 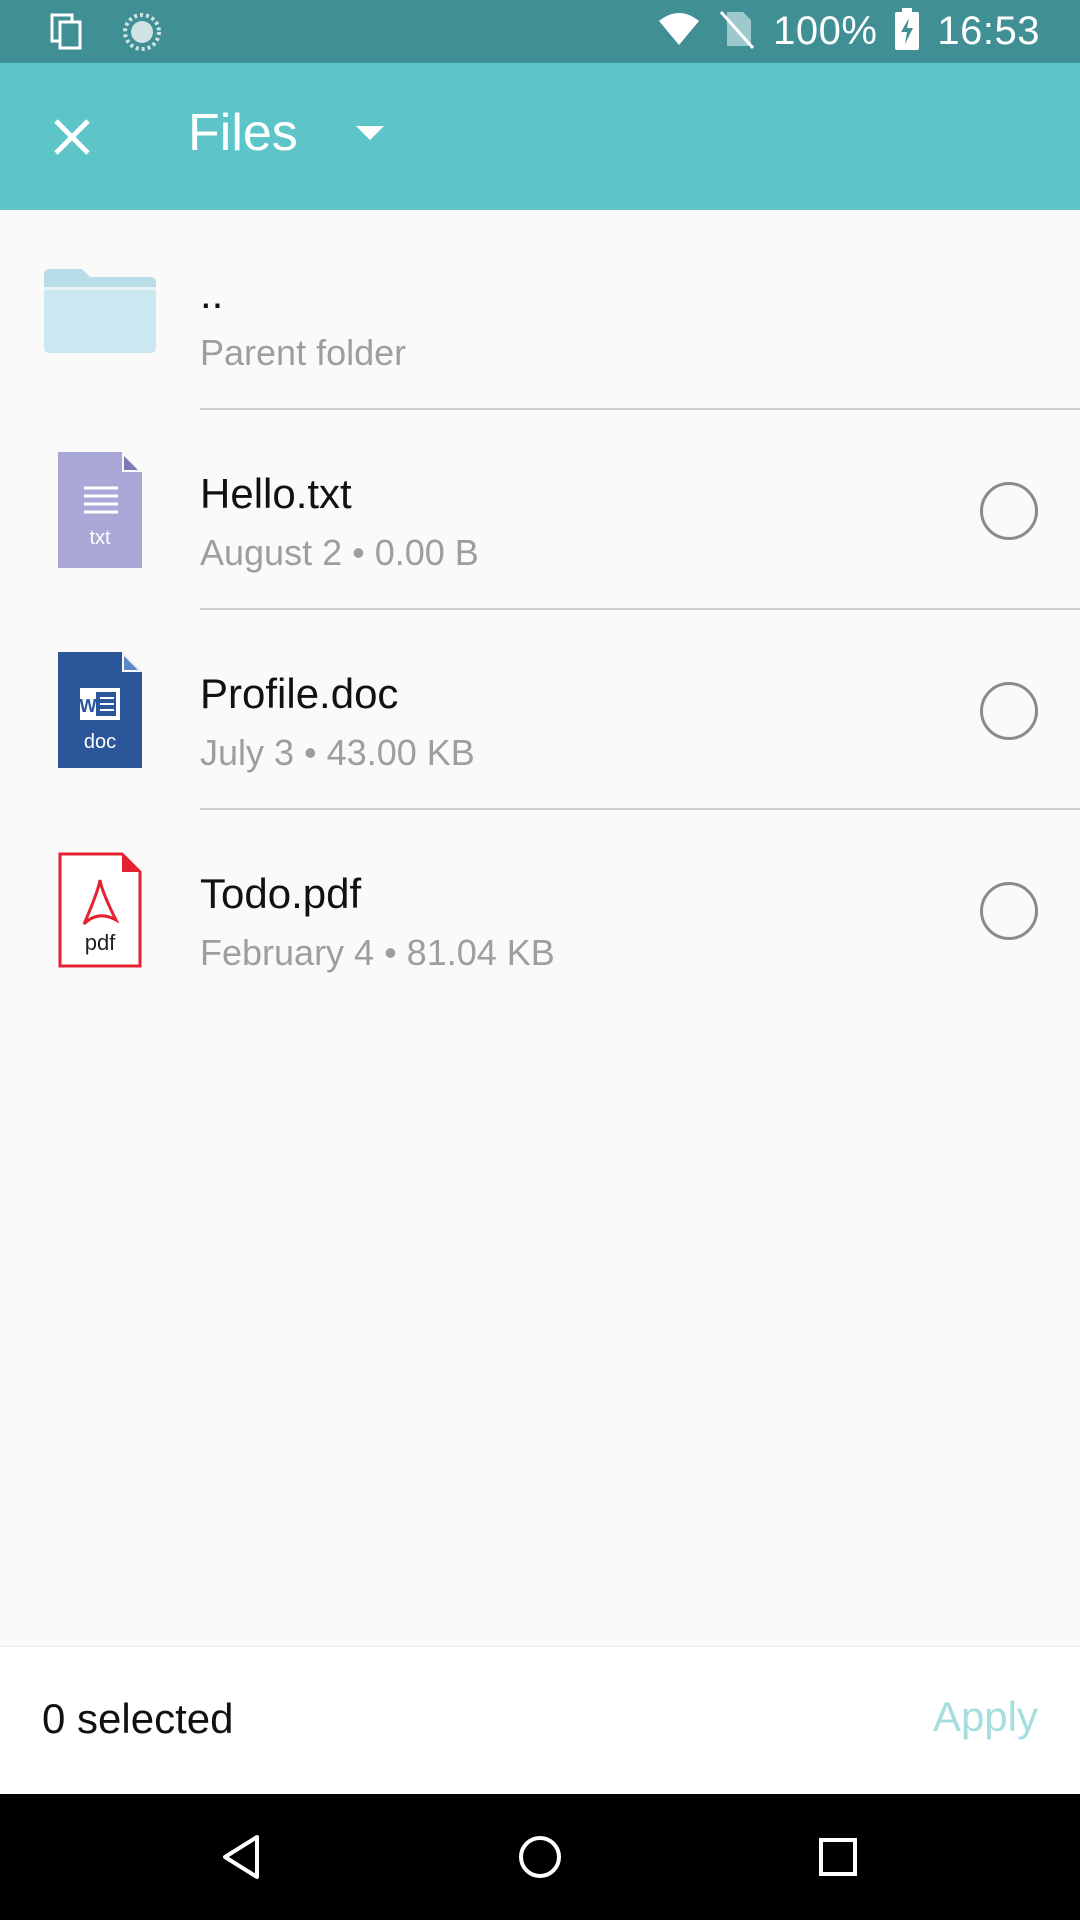 What do you see at coordinates (985, 1717) in the screenshot?
I see `apply-button: Apply` at bounding box center [985, 1717].